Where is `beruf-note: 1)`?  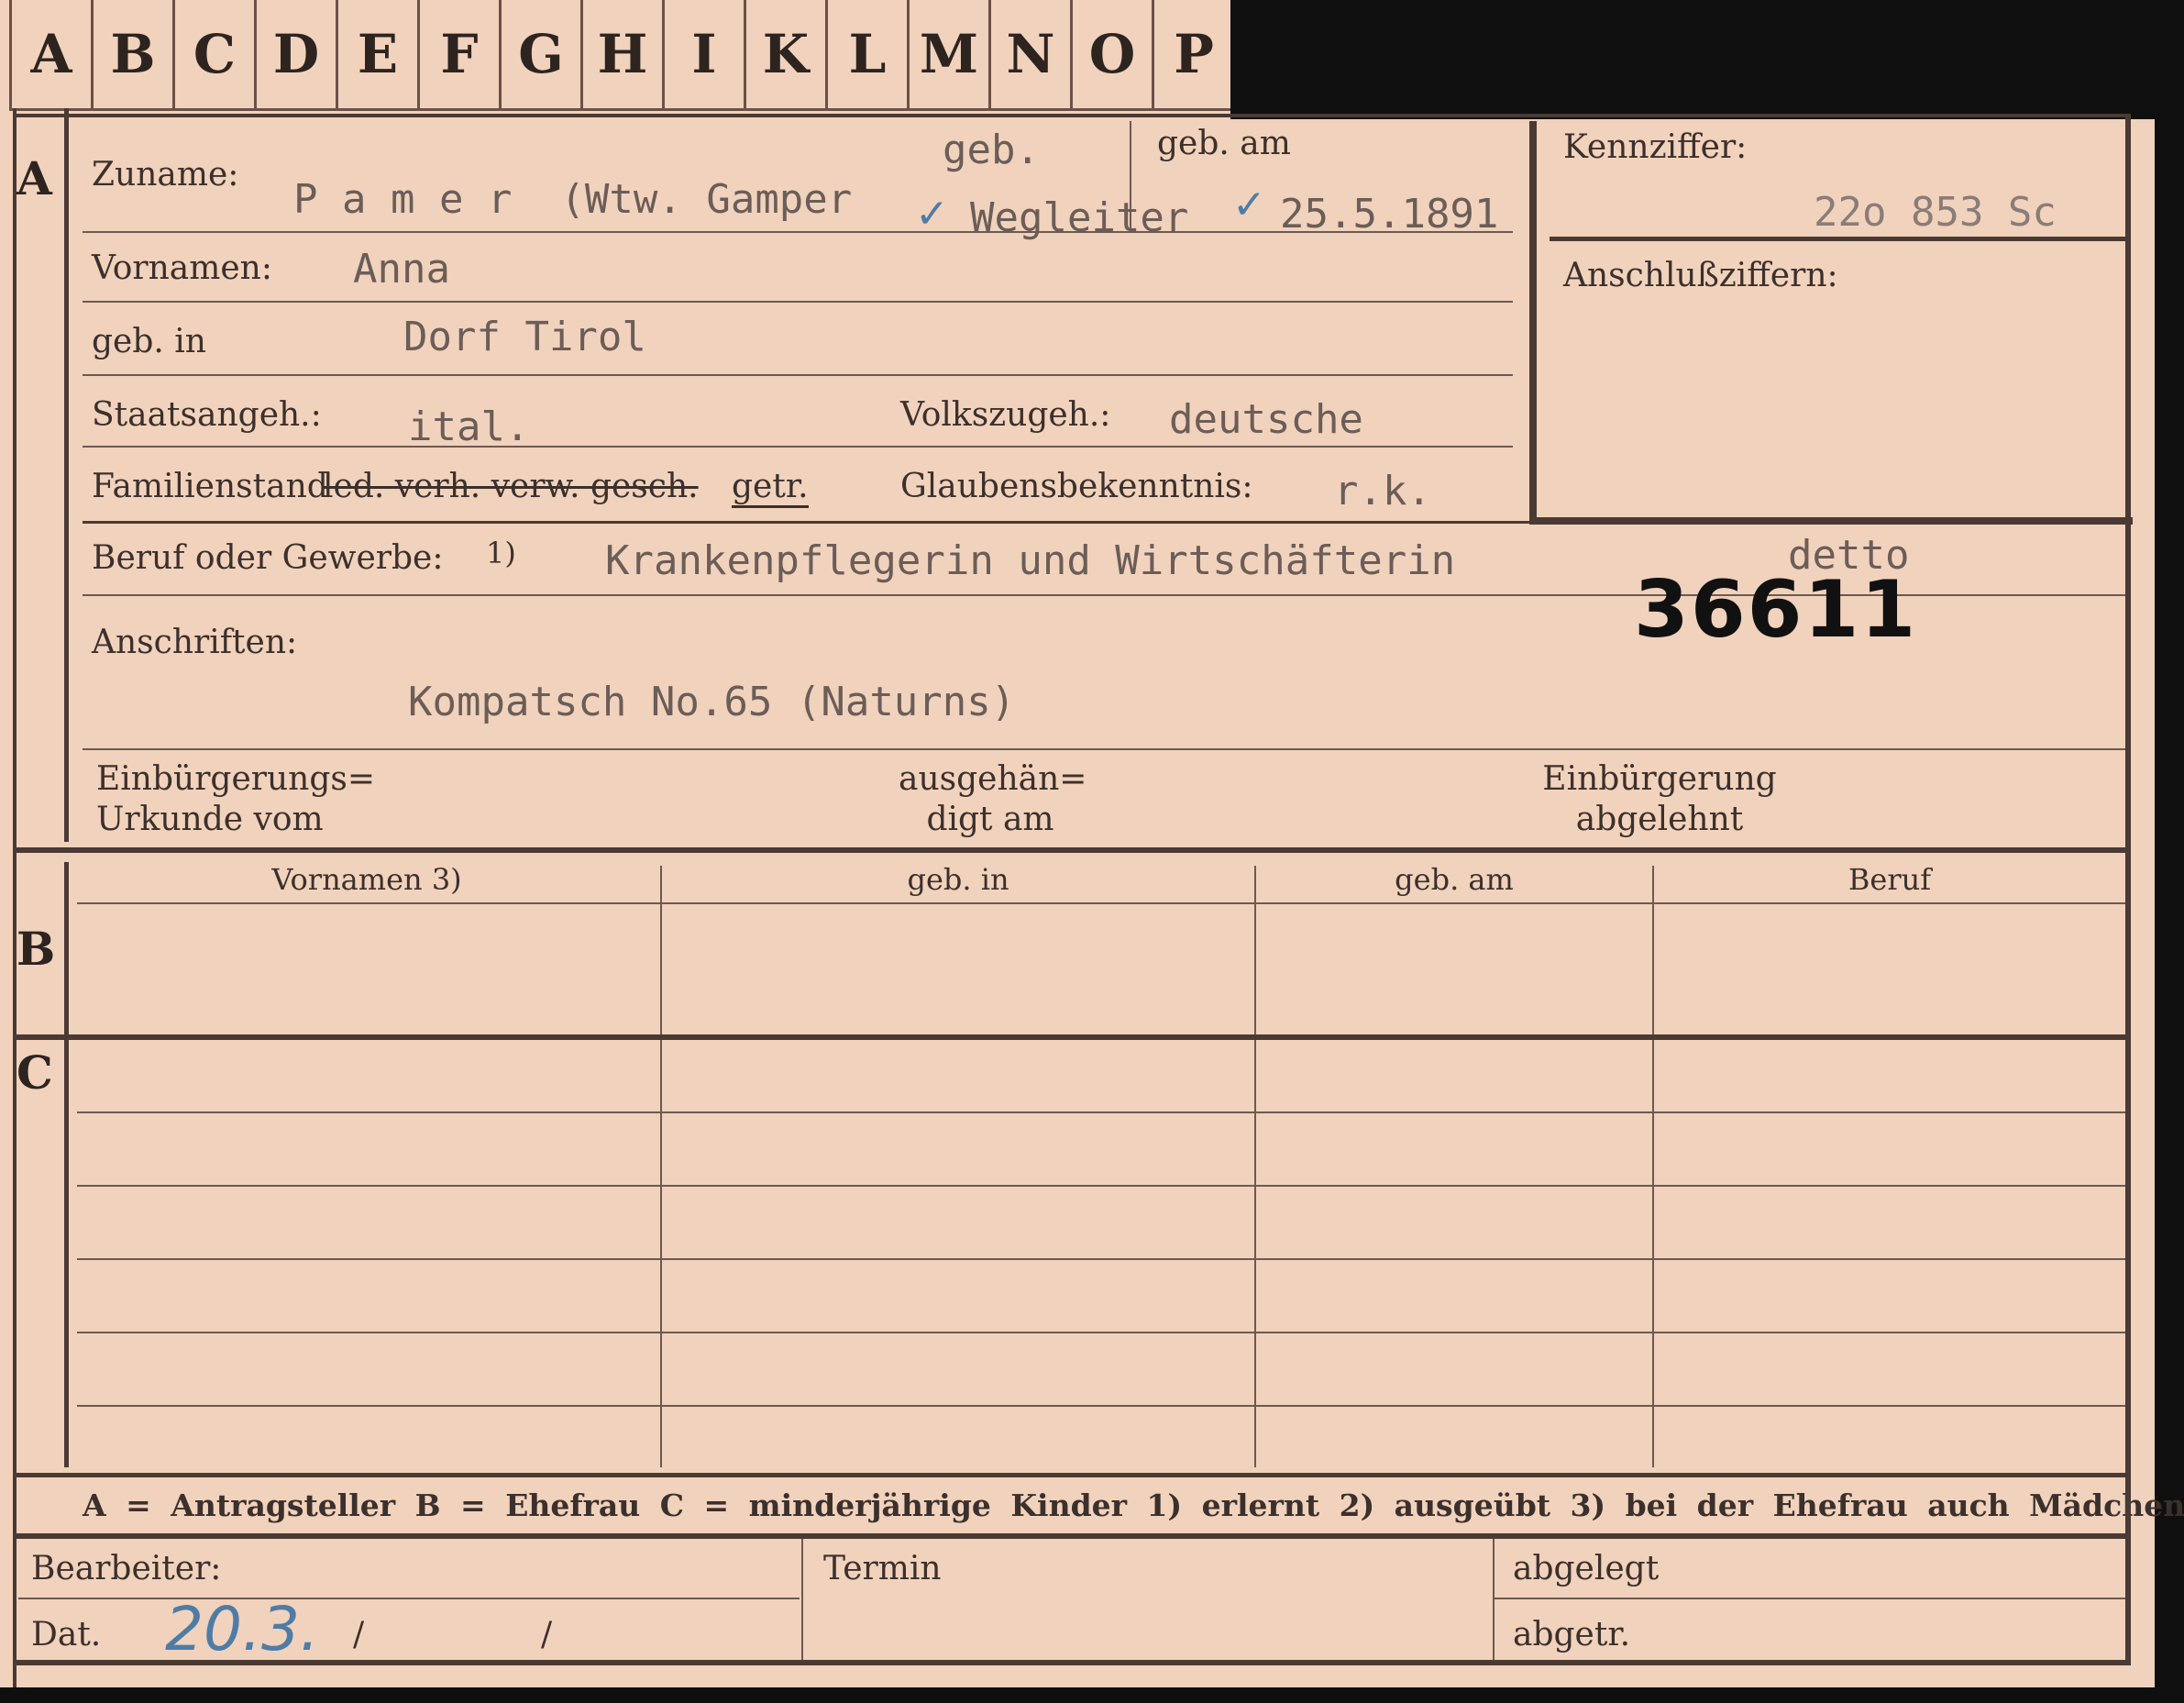
beruf-note: 1) is located at coordinates (501, 553).